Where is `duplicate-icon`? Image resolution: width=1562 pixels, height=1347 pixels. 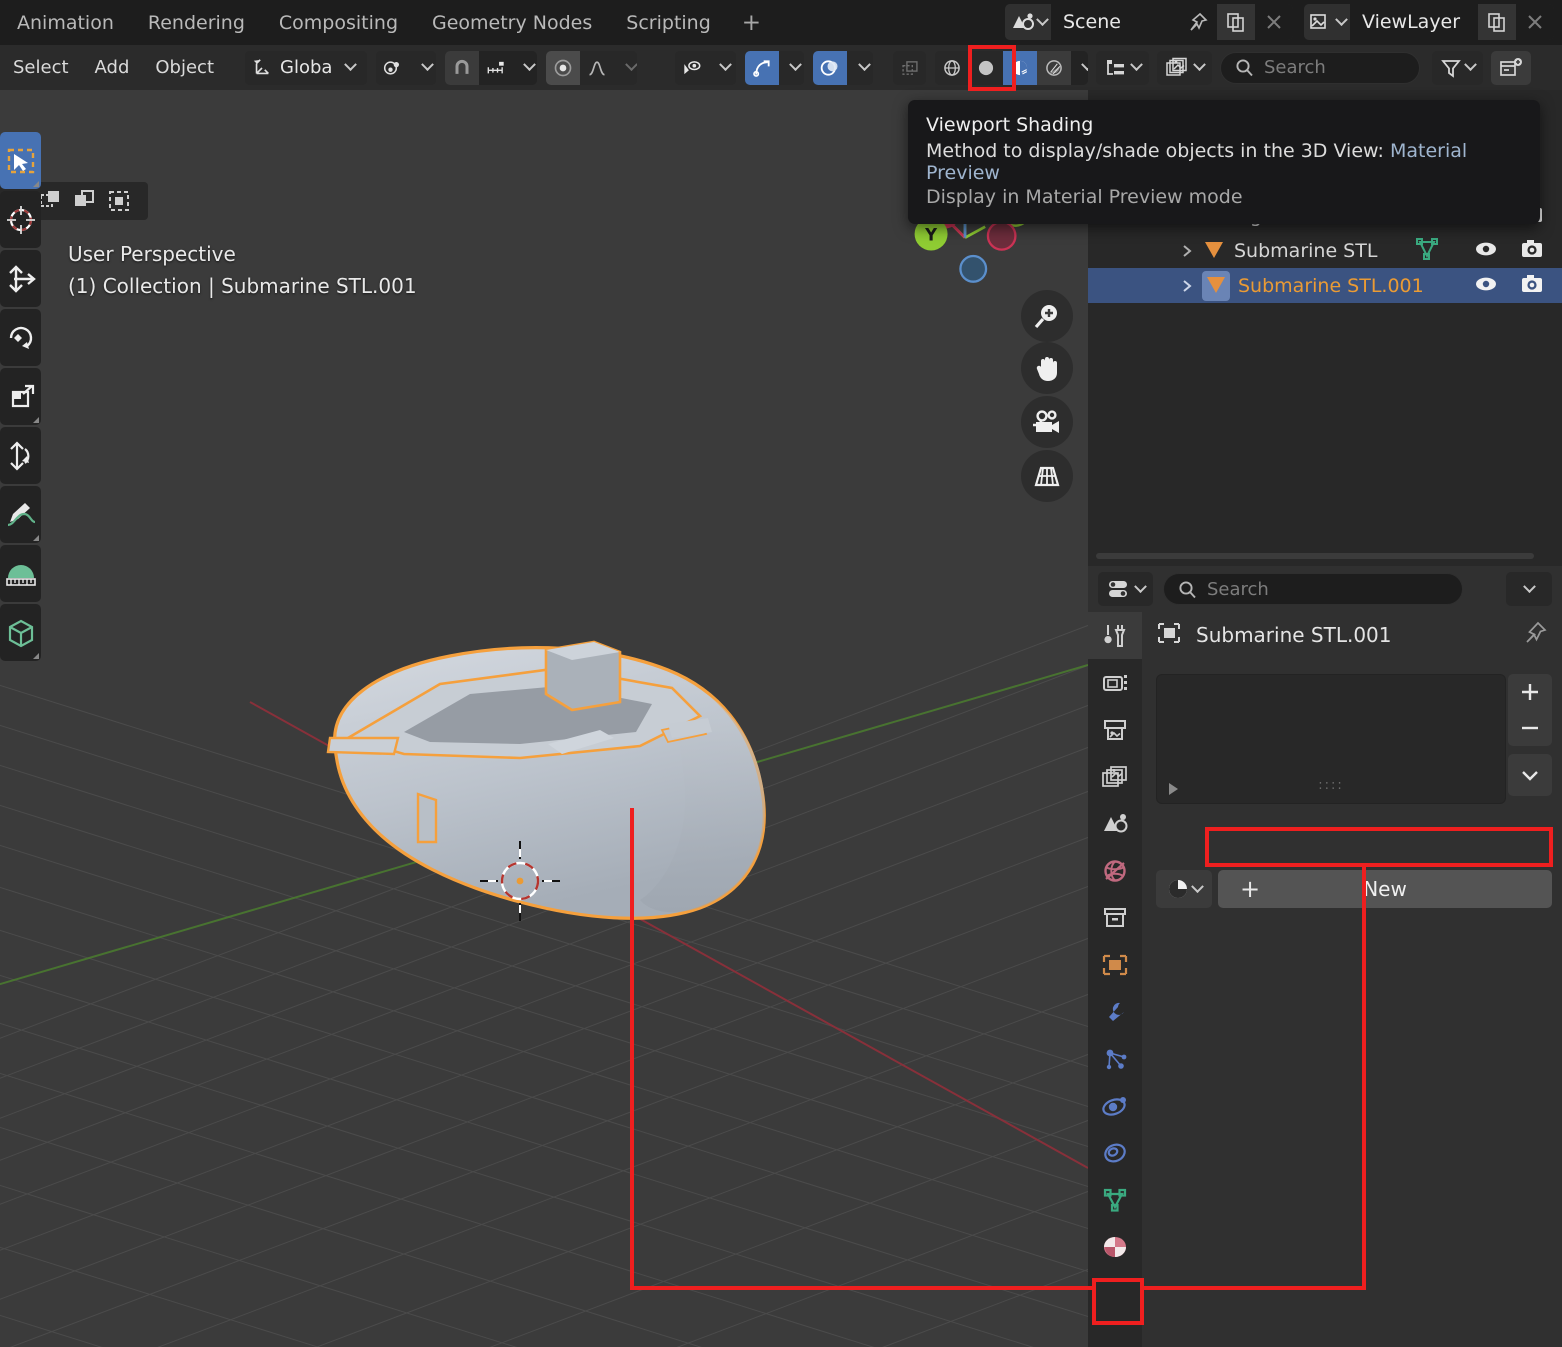 duplicate-icon is located at coordinates (1497, 22).